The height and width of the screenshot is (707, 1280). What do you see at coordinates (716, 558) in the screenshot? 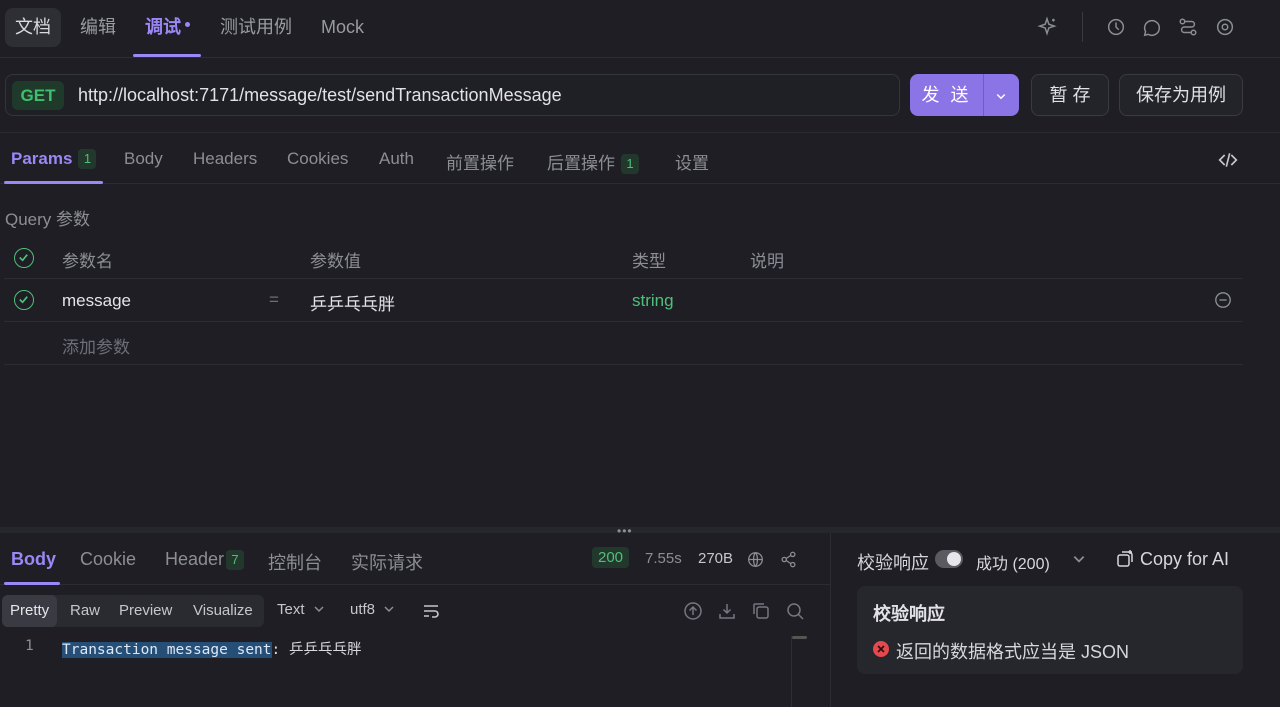
I see `response-size: 270B` at bounding box center [716, 558].